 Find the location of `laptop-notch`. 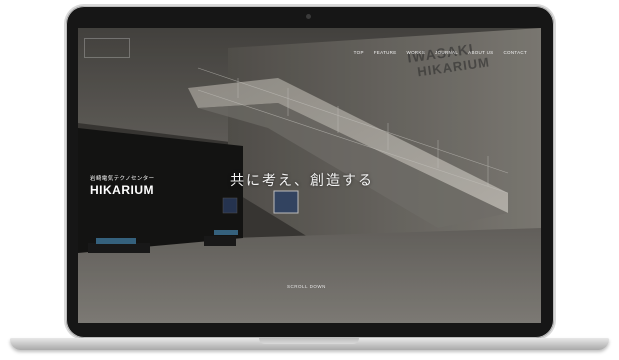

laptop-notch is located at coordinates (309, 341).